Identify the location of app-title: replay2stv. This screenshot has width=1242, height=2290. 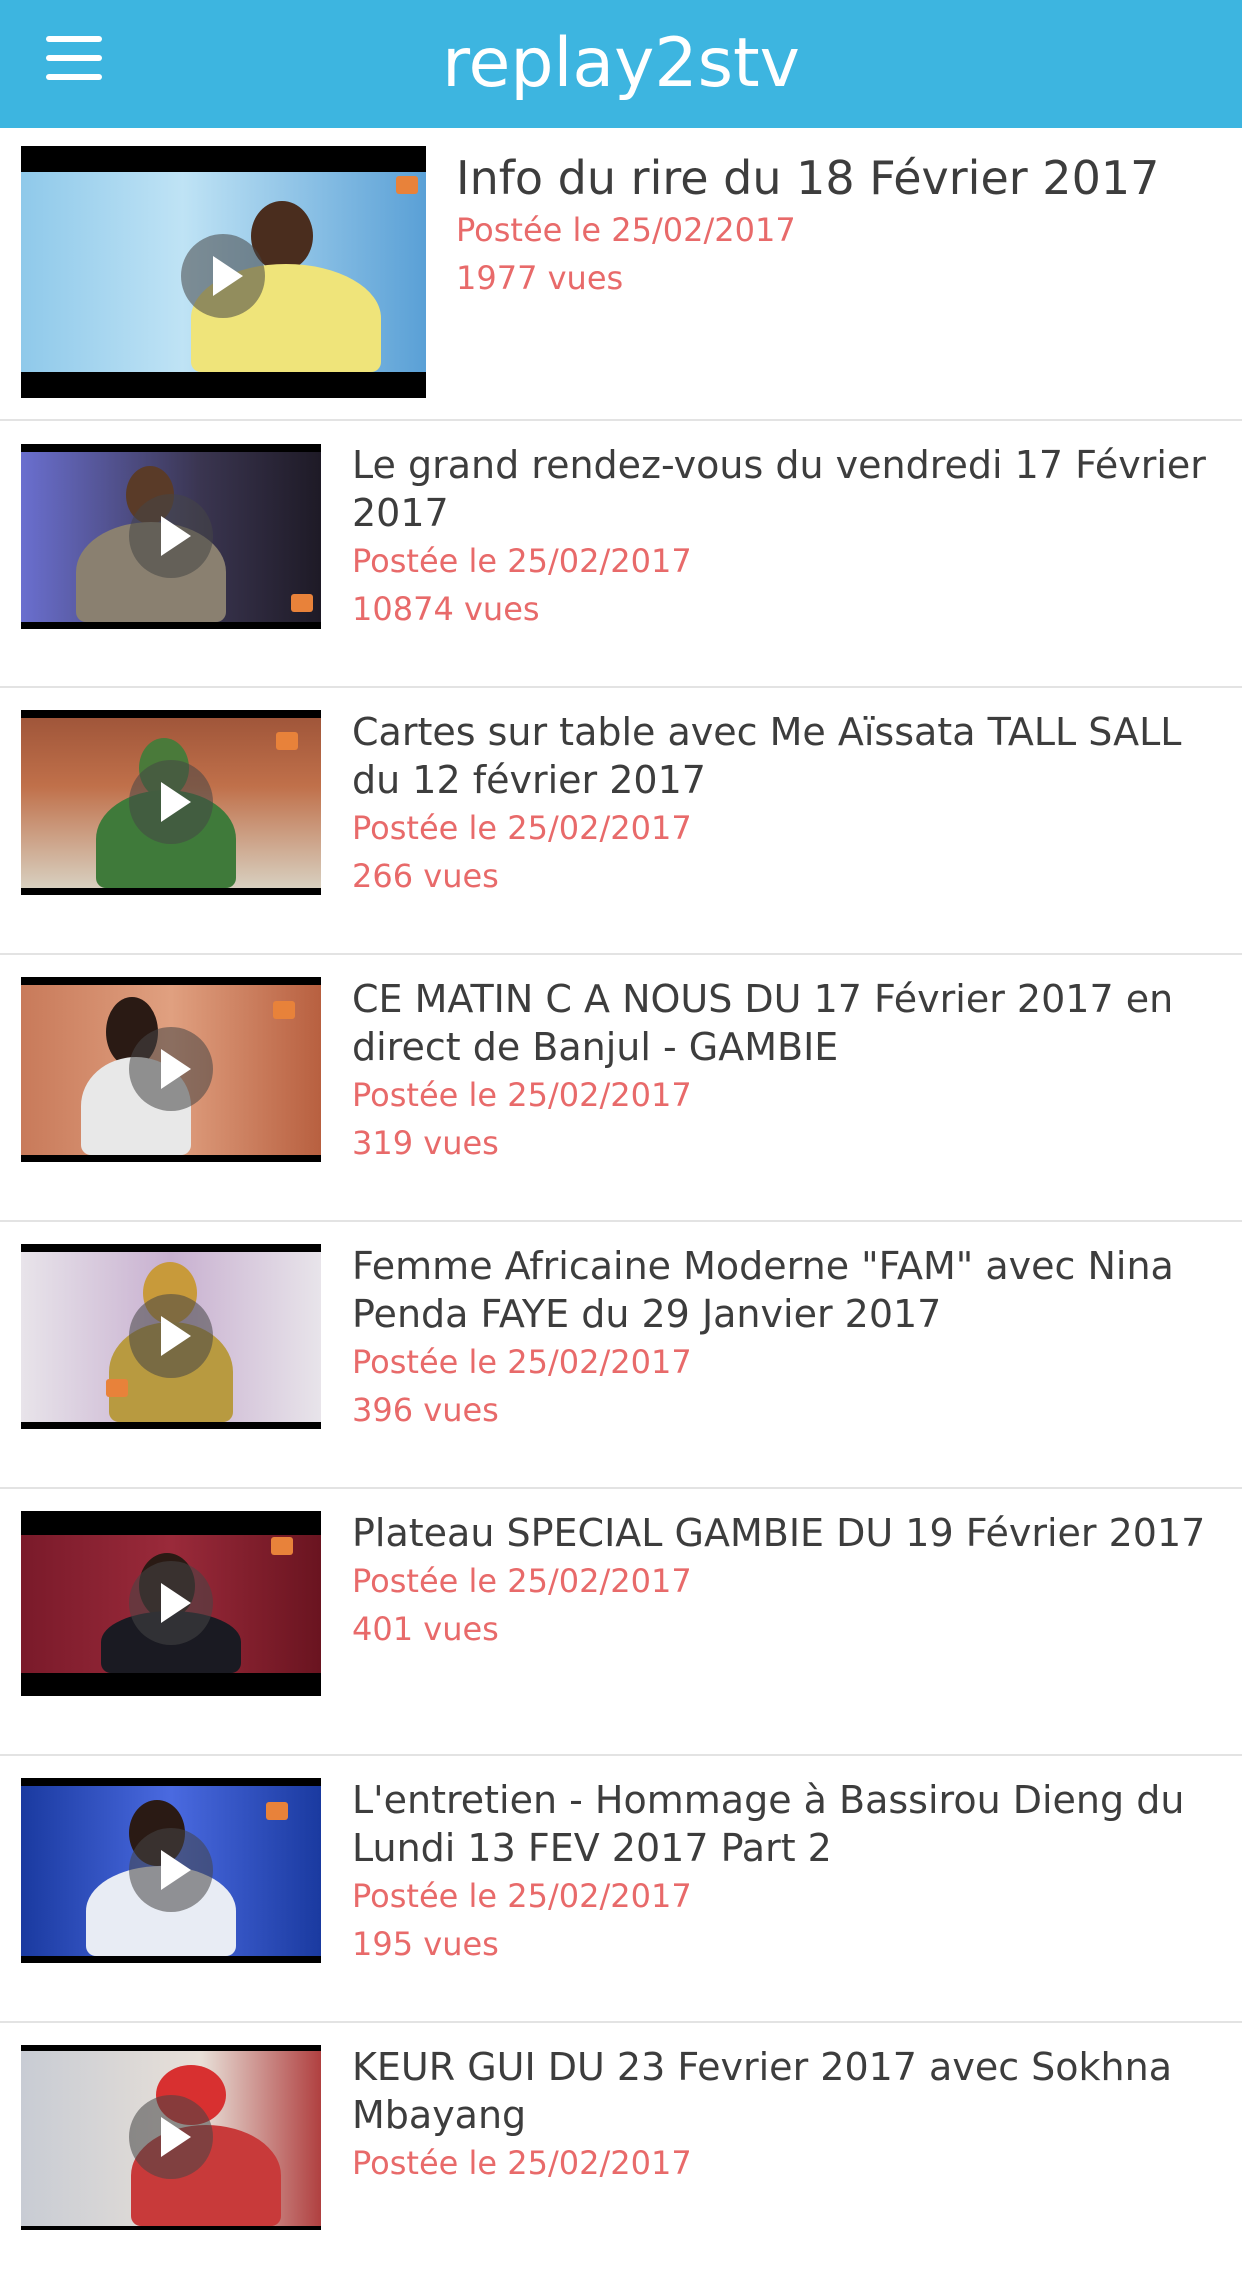
(621, 63).